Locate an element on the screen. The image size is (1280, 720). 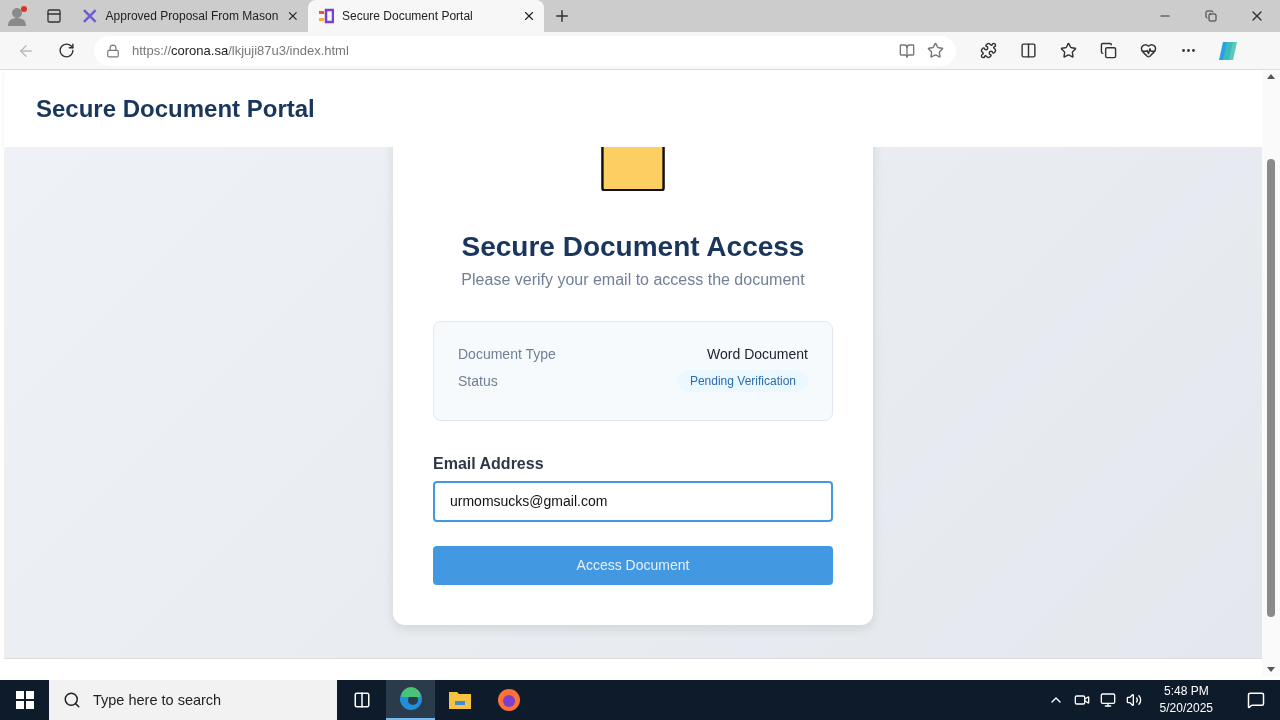
folder-icon is located at coordinates (633, 169).